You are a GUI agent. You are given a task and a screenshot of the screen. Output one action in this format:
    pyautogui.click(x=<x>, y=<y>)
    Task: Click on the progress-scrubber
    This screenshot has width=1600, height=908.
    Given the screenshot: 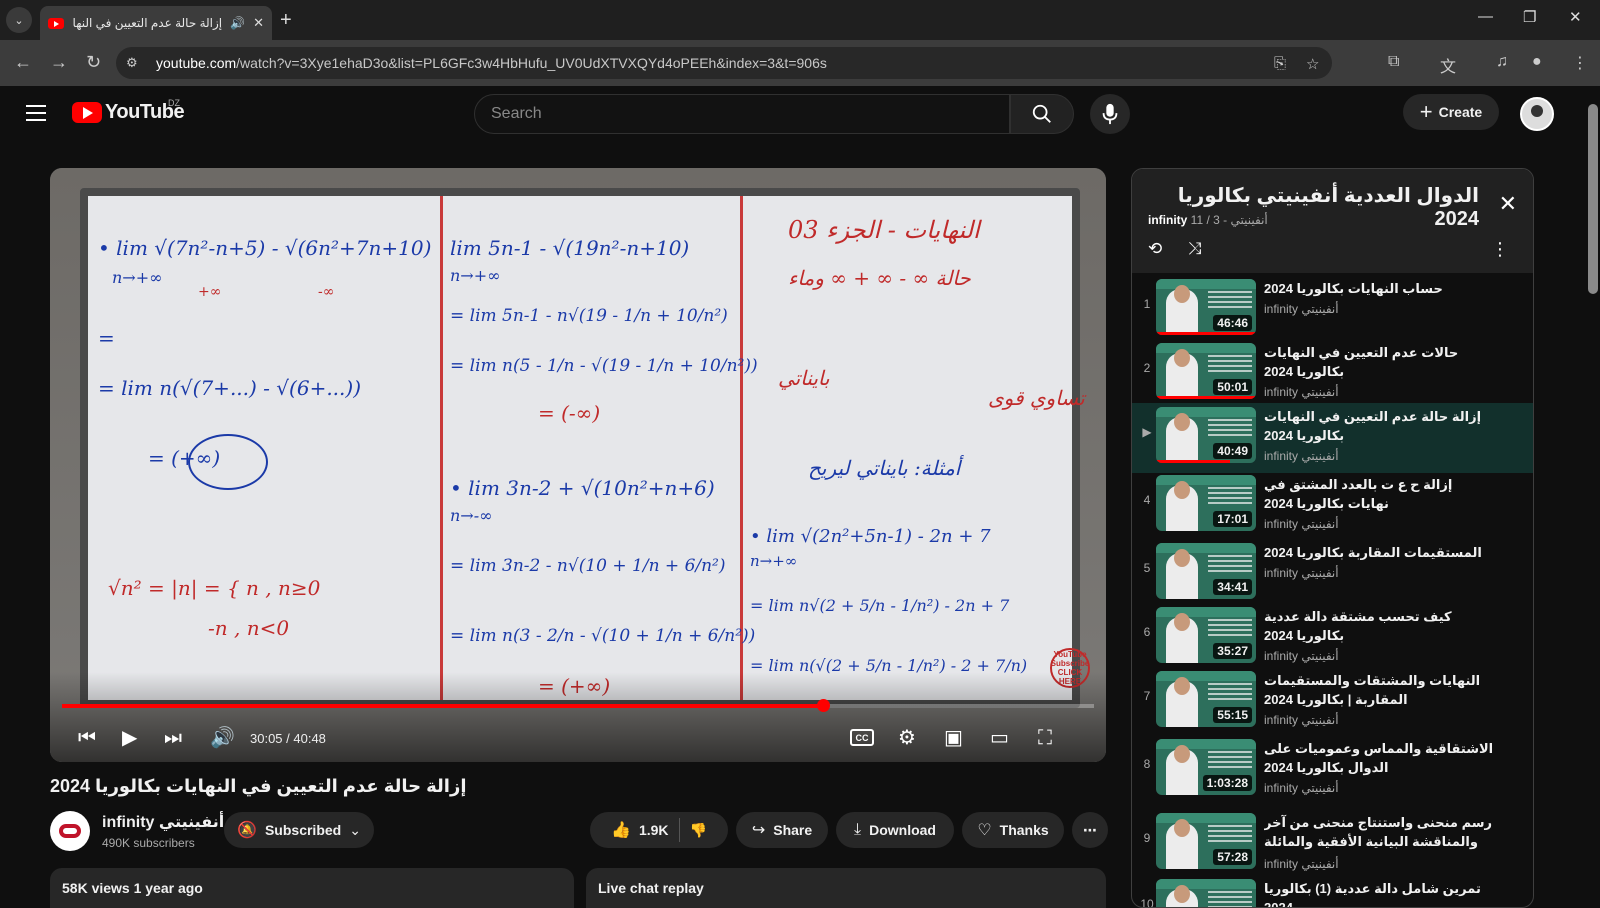 What is the action you would take?
    pyautogui.click(x=823, y=705)
    